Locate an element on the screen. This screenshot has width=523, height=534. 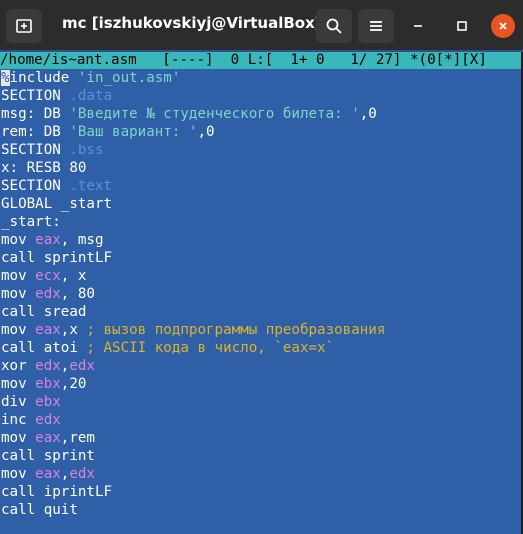
code-line: rem: DB 'Ваш вариант: ',0 is located at coordinates (261, 132).